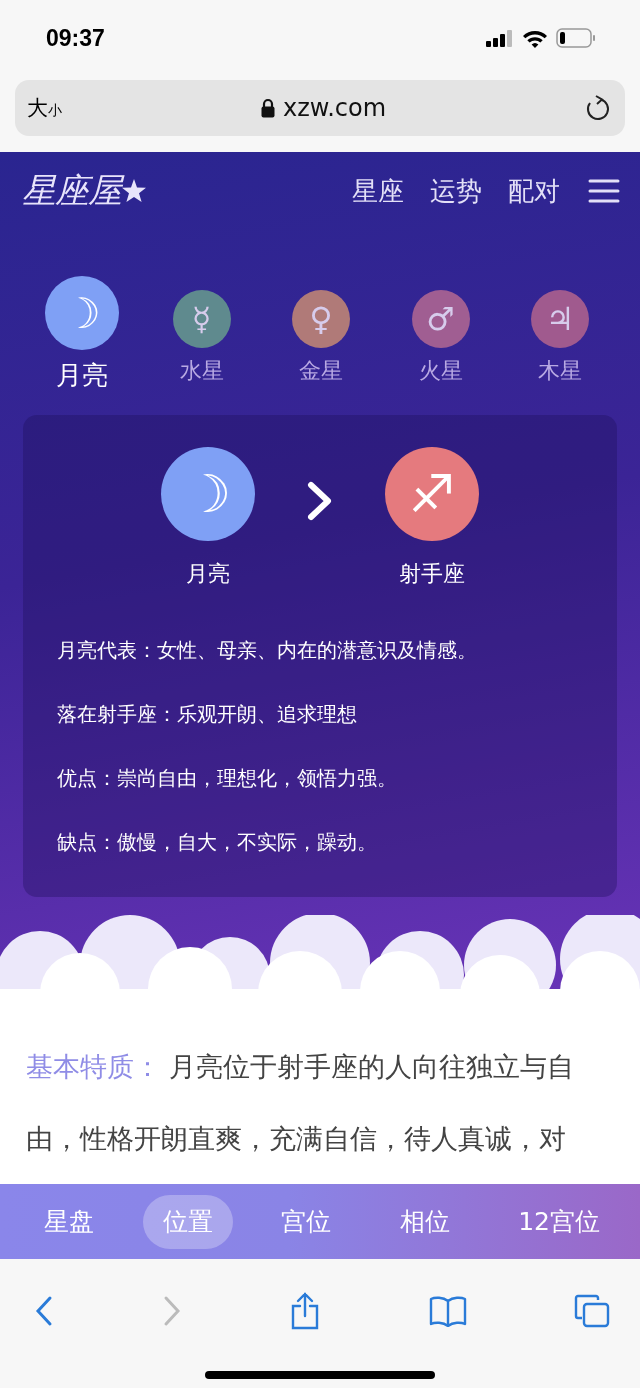  I want to click on planet-tab: ♂ 火星, so click(440, 334).